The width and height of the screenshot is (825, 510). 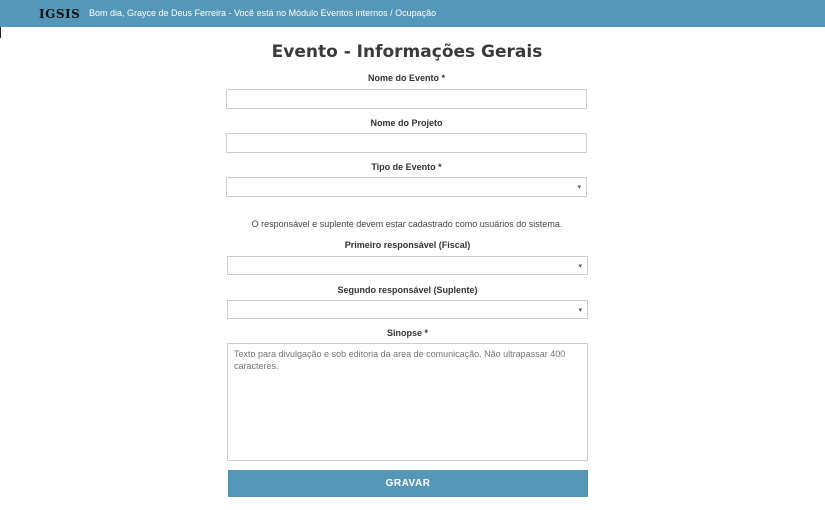 I want to click on primeiro-responsavel-label: Primeiro responsável (Fiscal), so click(x=407, y=245).